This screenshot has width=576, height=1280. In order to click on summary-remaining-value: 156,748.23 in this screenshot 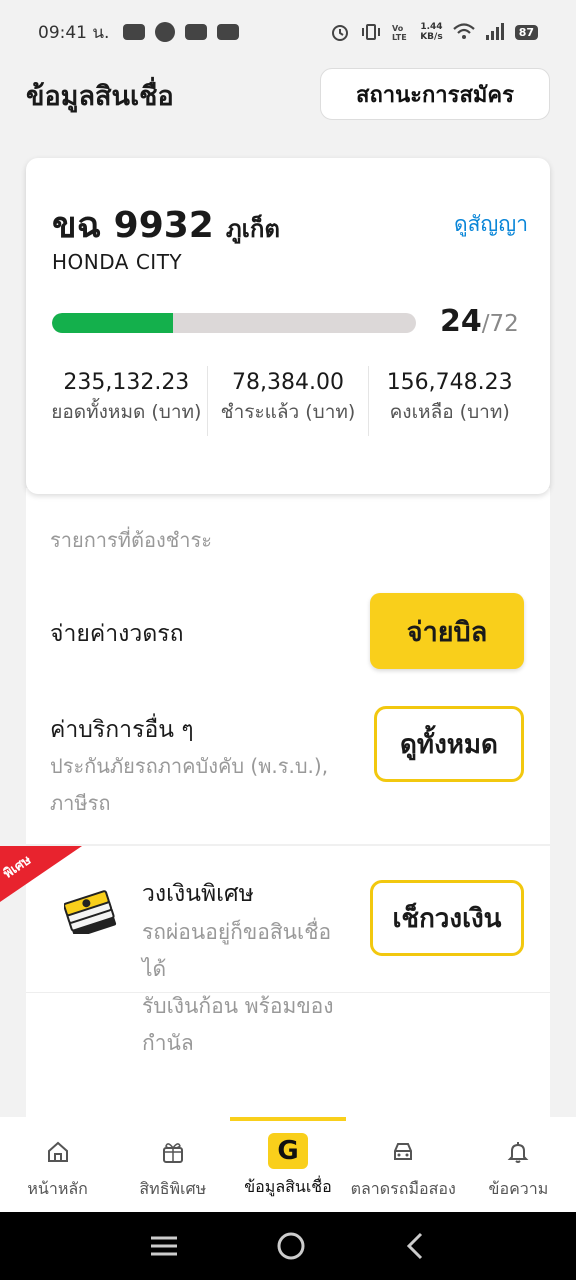, I will do `click(449, 382)`.